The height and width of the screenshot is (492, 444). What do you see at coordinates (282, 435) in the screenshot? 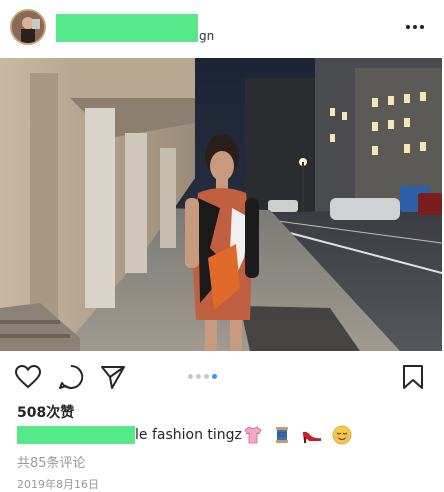
I see `thread-emoji` at bounding box center [282, 435].